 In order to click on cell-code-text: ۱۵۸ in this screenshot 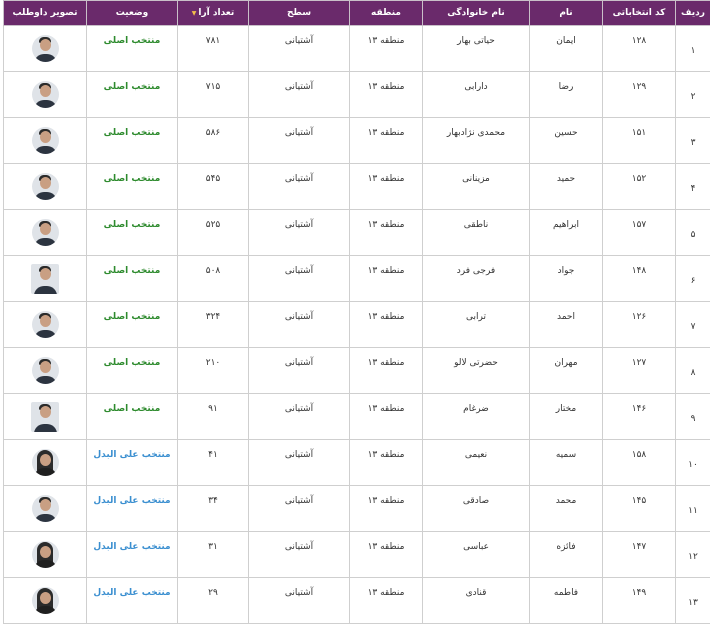, I will do `click(639, 450)`.